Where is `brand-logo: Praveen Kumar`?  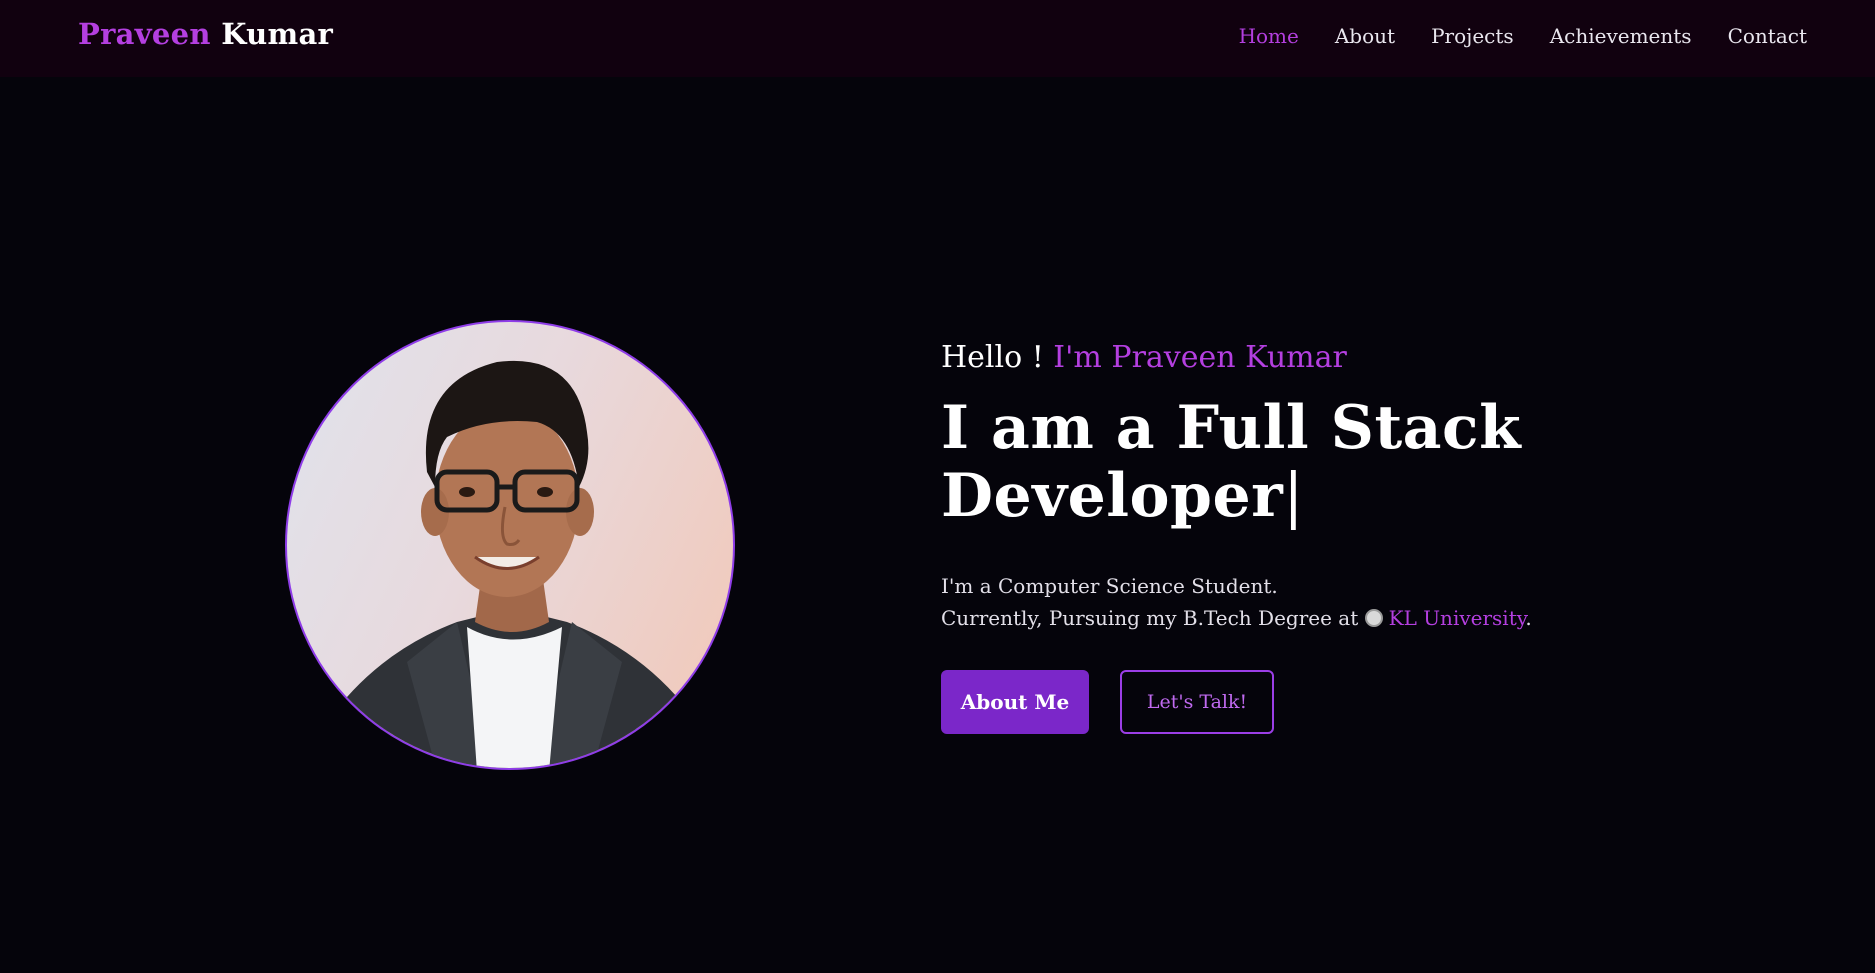 brand-logo: Praveen Kumar is located at coordinates (205, 34).